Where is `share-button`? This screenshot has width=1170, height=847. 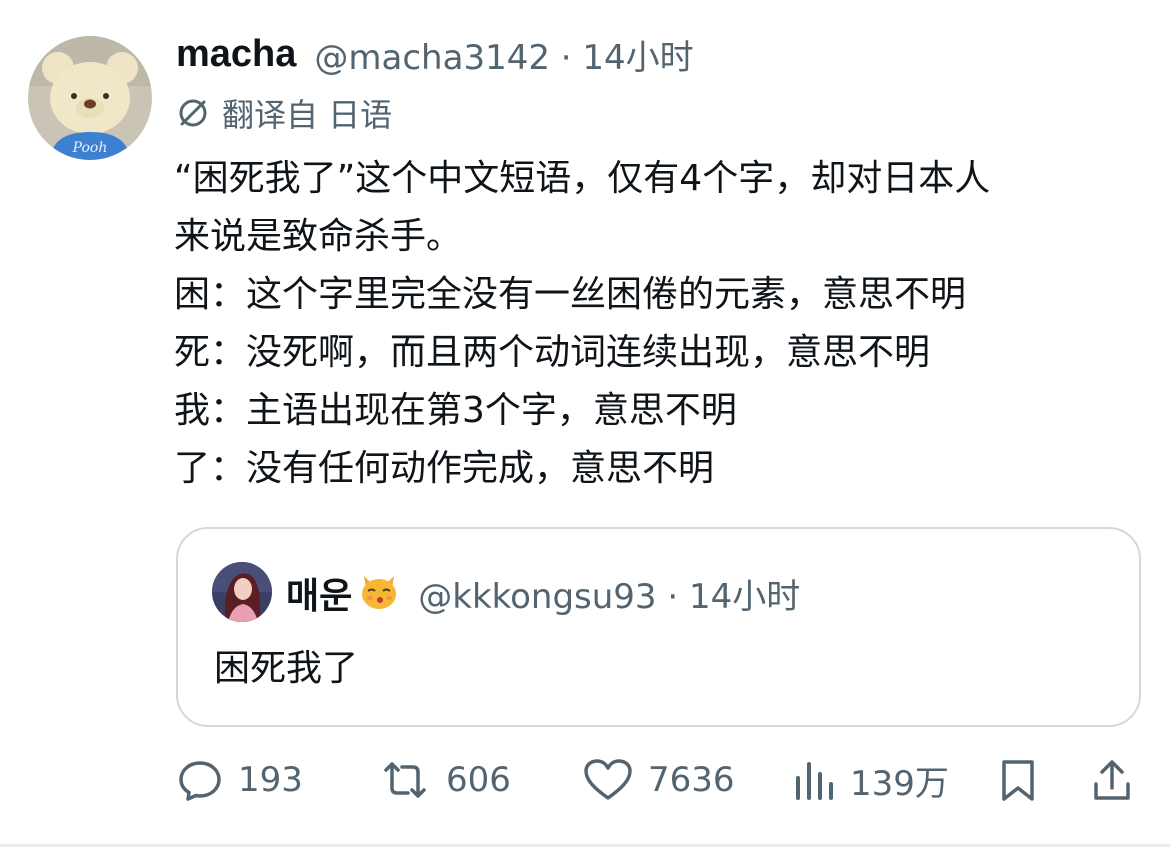
share-button is located at coordinates (1119, 780).